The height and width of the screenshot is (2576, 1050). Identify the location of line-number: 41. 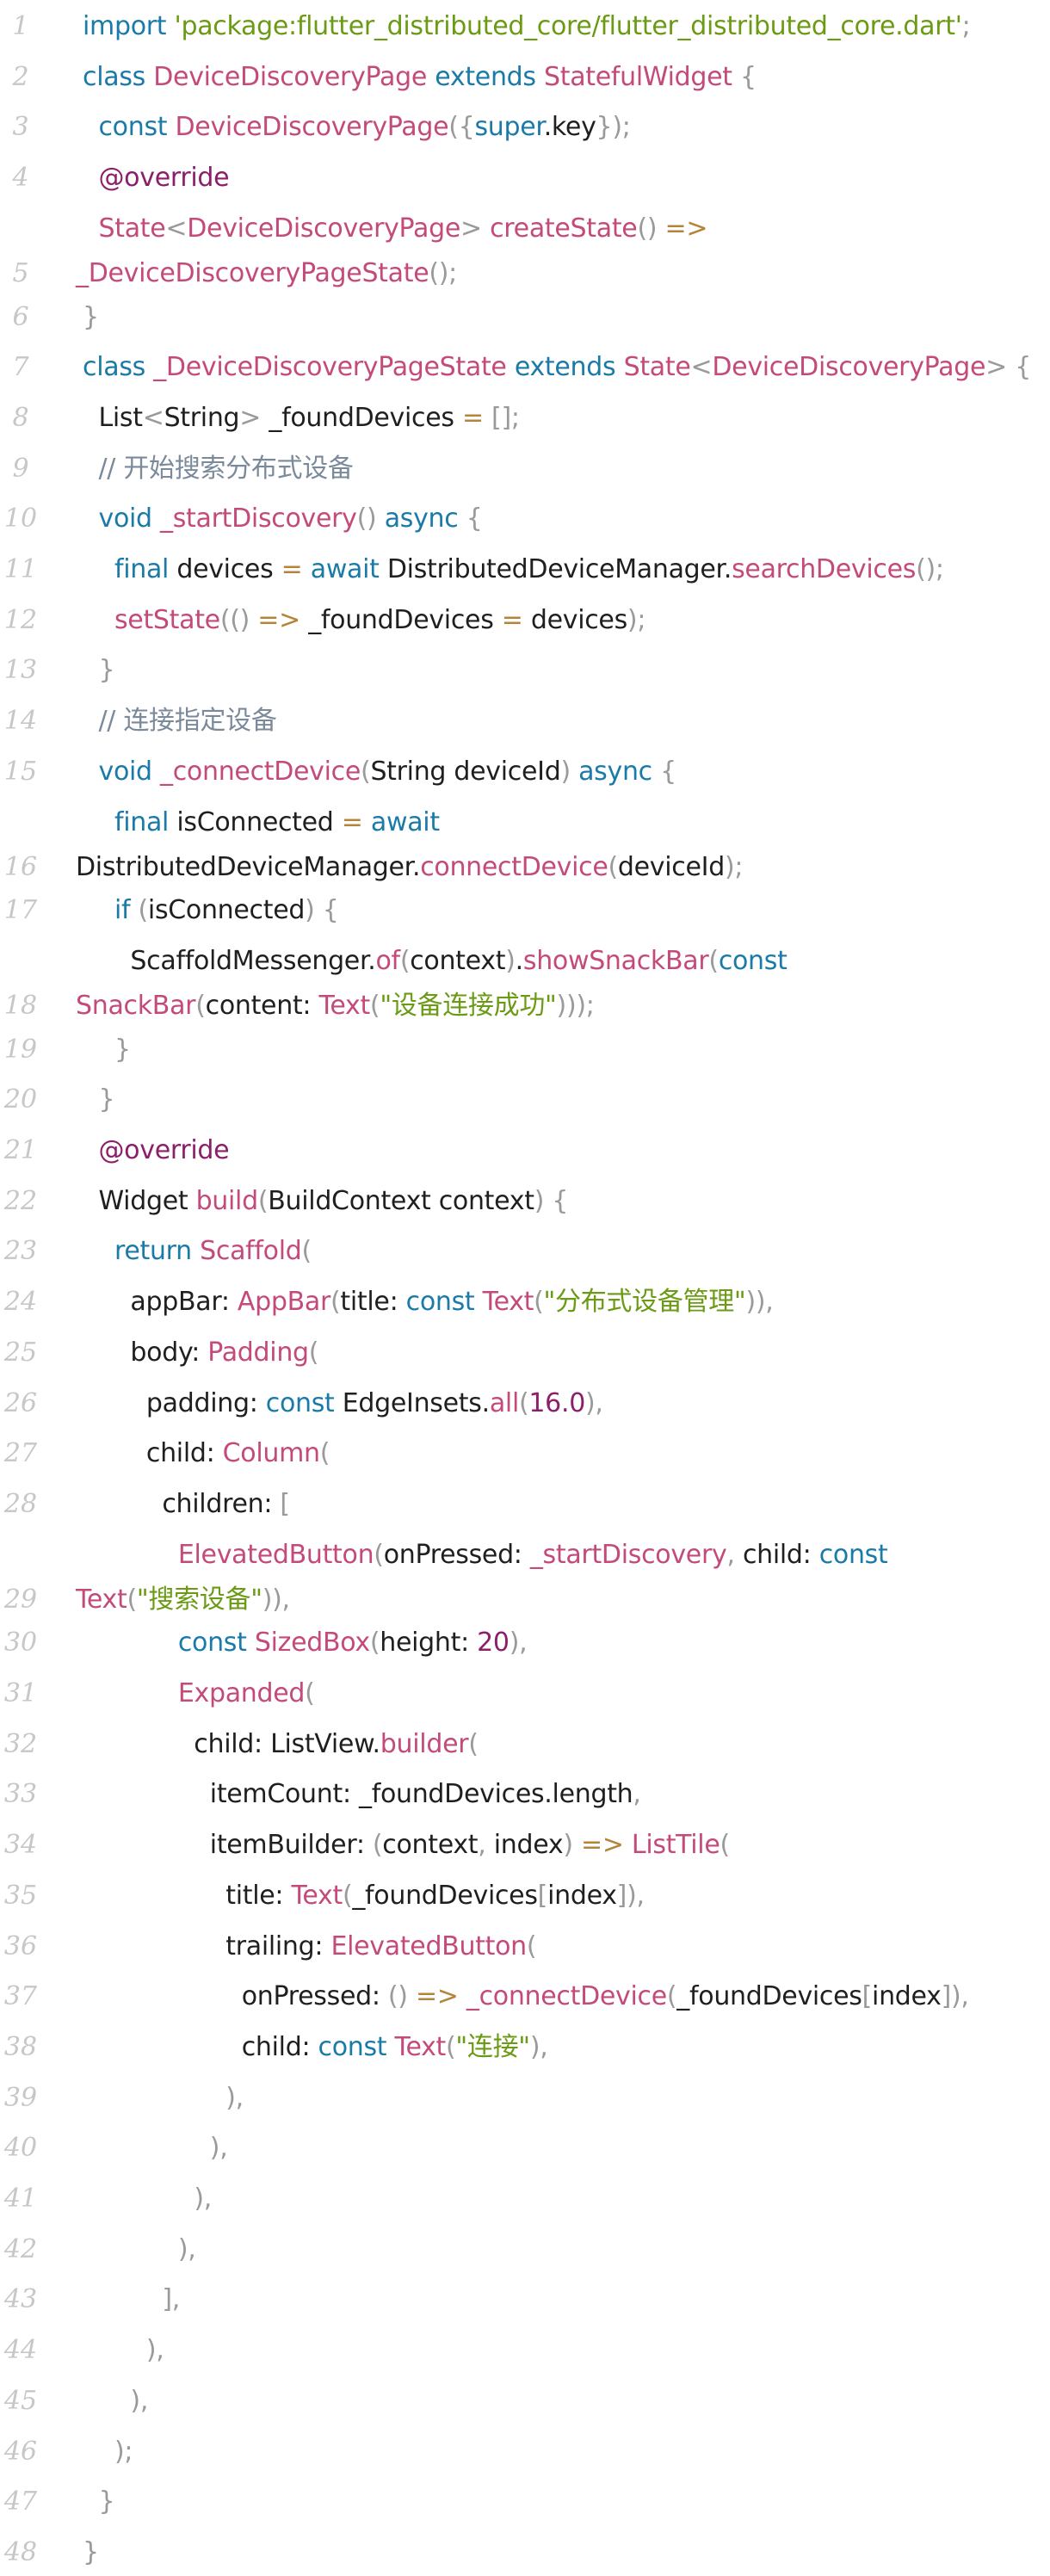
(20, 2199).